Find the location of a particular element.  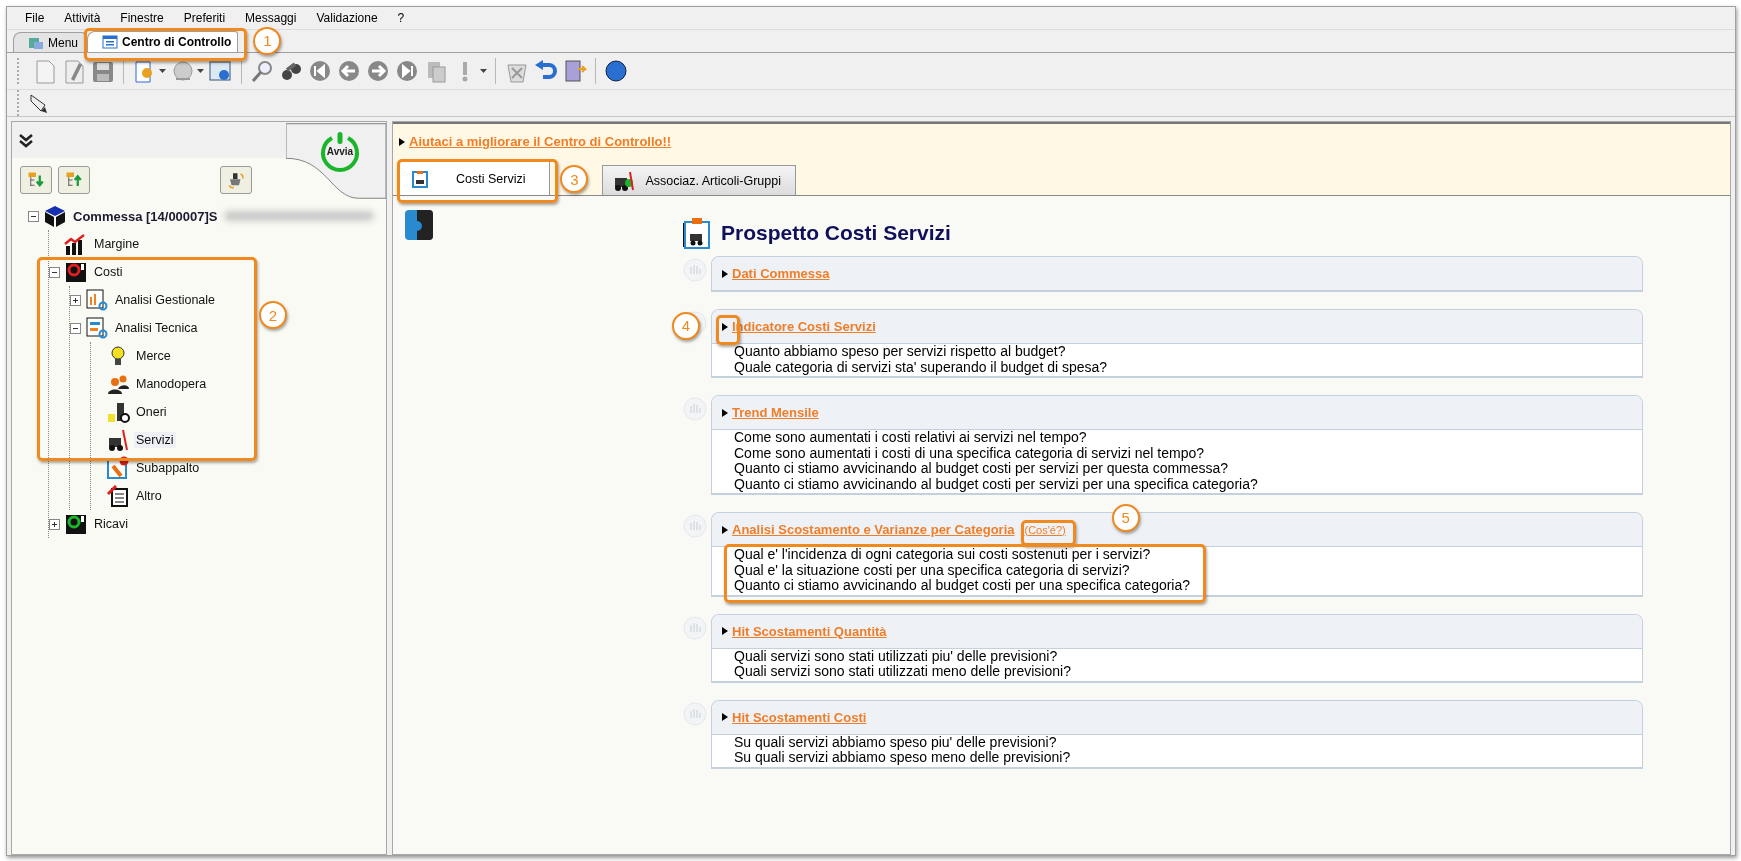

menu-item: Validazione is located at coordinates (347, 18).